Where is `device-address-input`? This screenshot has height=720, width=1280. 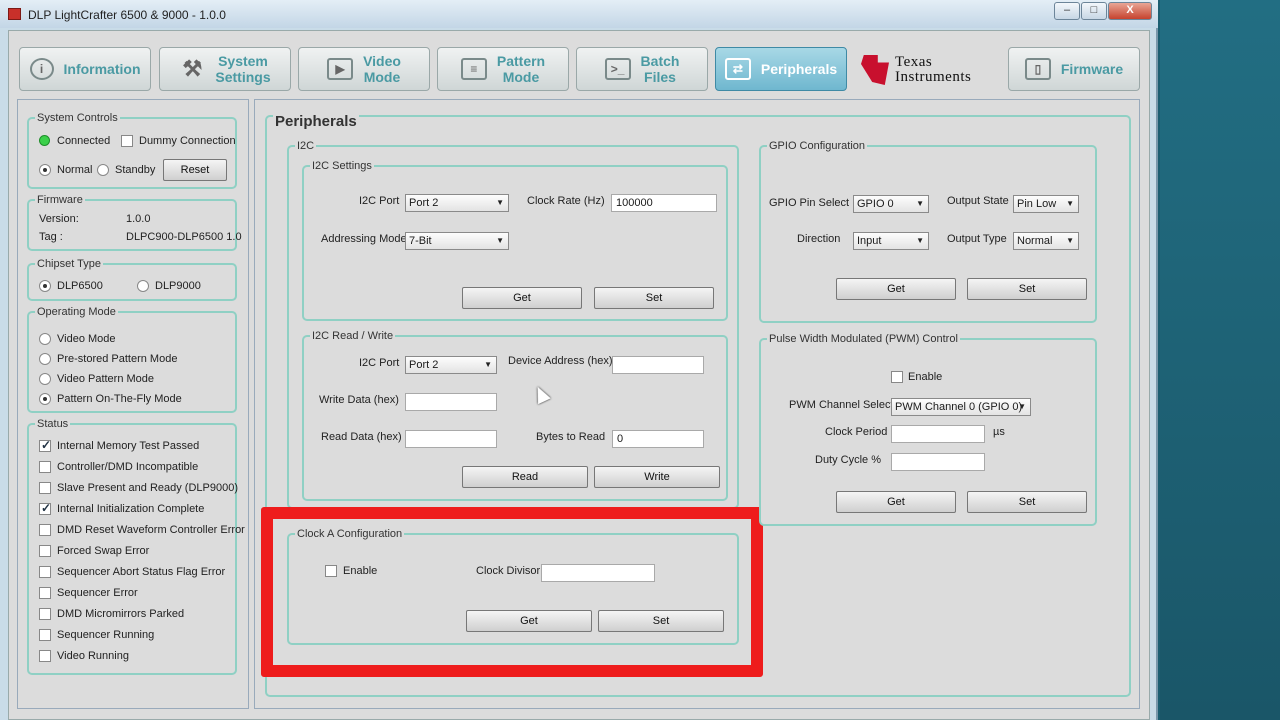 device-address-input is located at coordinates (658, 365).